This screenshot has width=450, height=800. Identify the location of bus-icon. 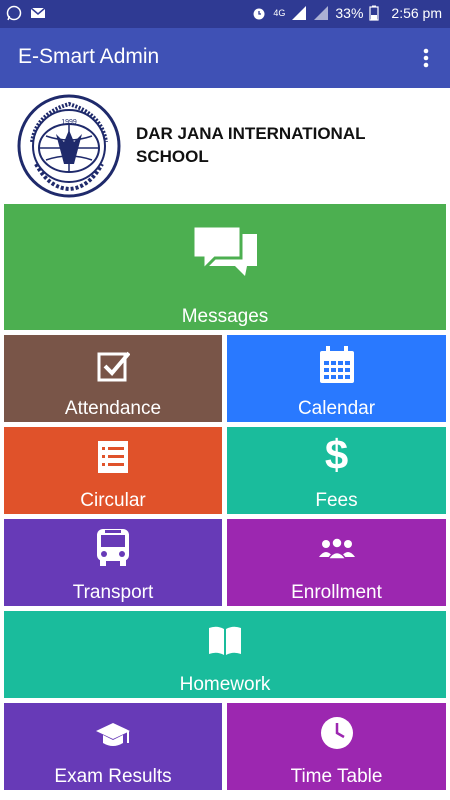
(113, 549).